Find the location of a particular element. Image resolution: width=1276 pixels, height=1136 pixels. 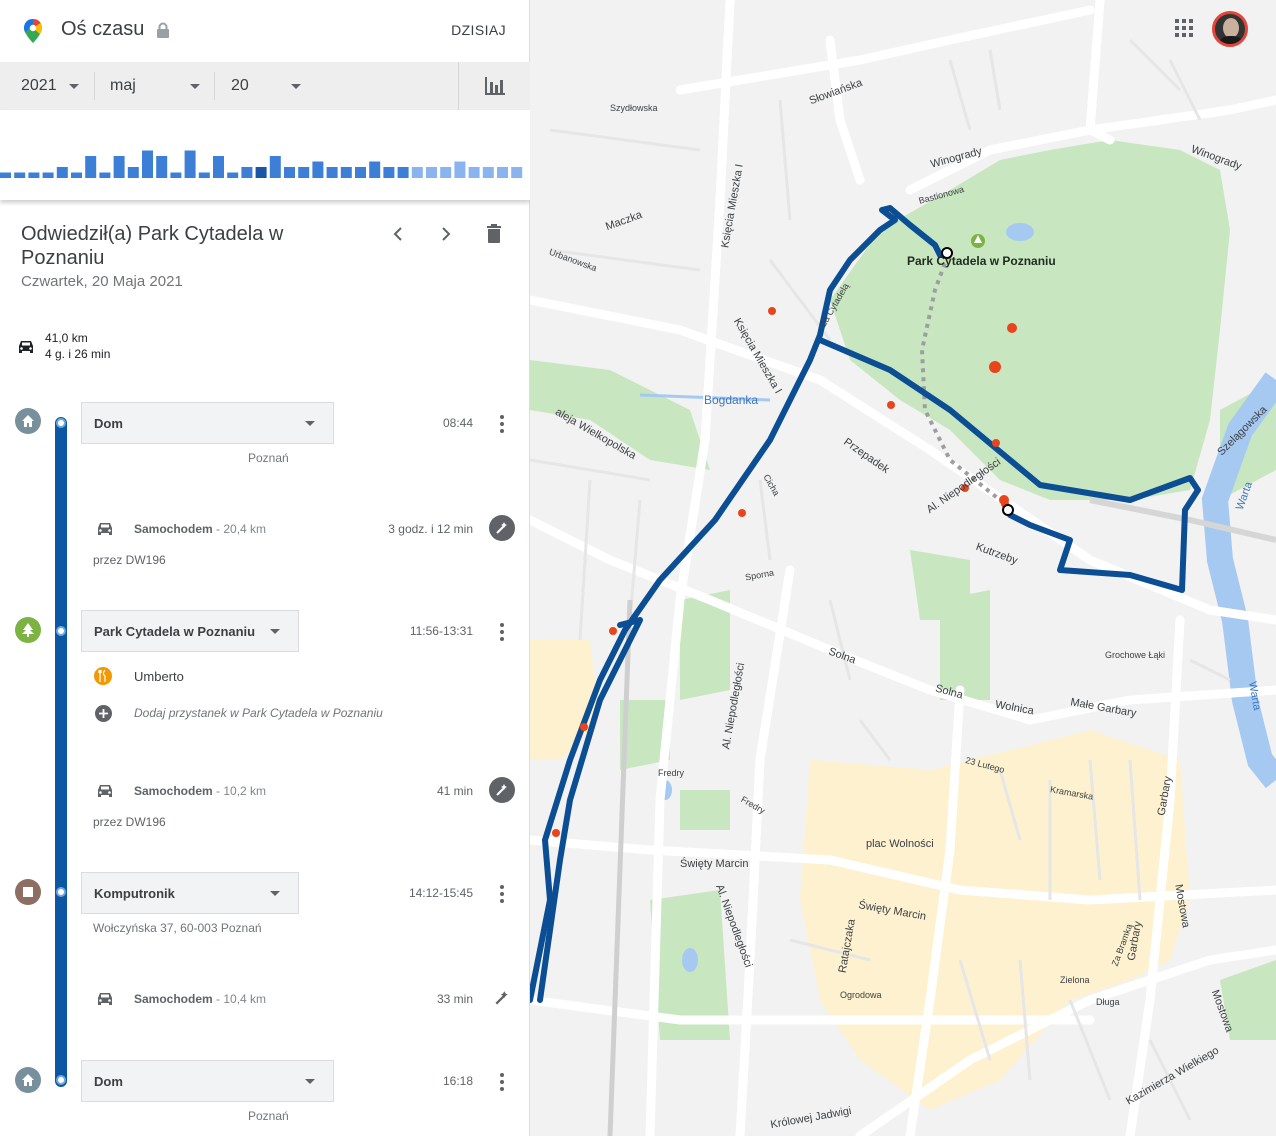

travel-mode: Samochodem - 20,4 km is located at coordinates (200, 529).